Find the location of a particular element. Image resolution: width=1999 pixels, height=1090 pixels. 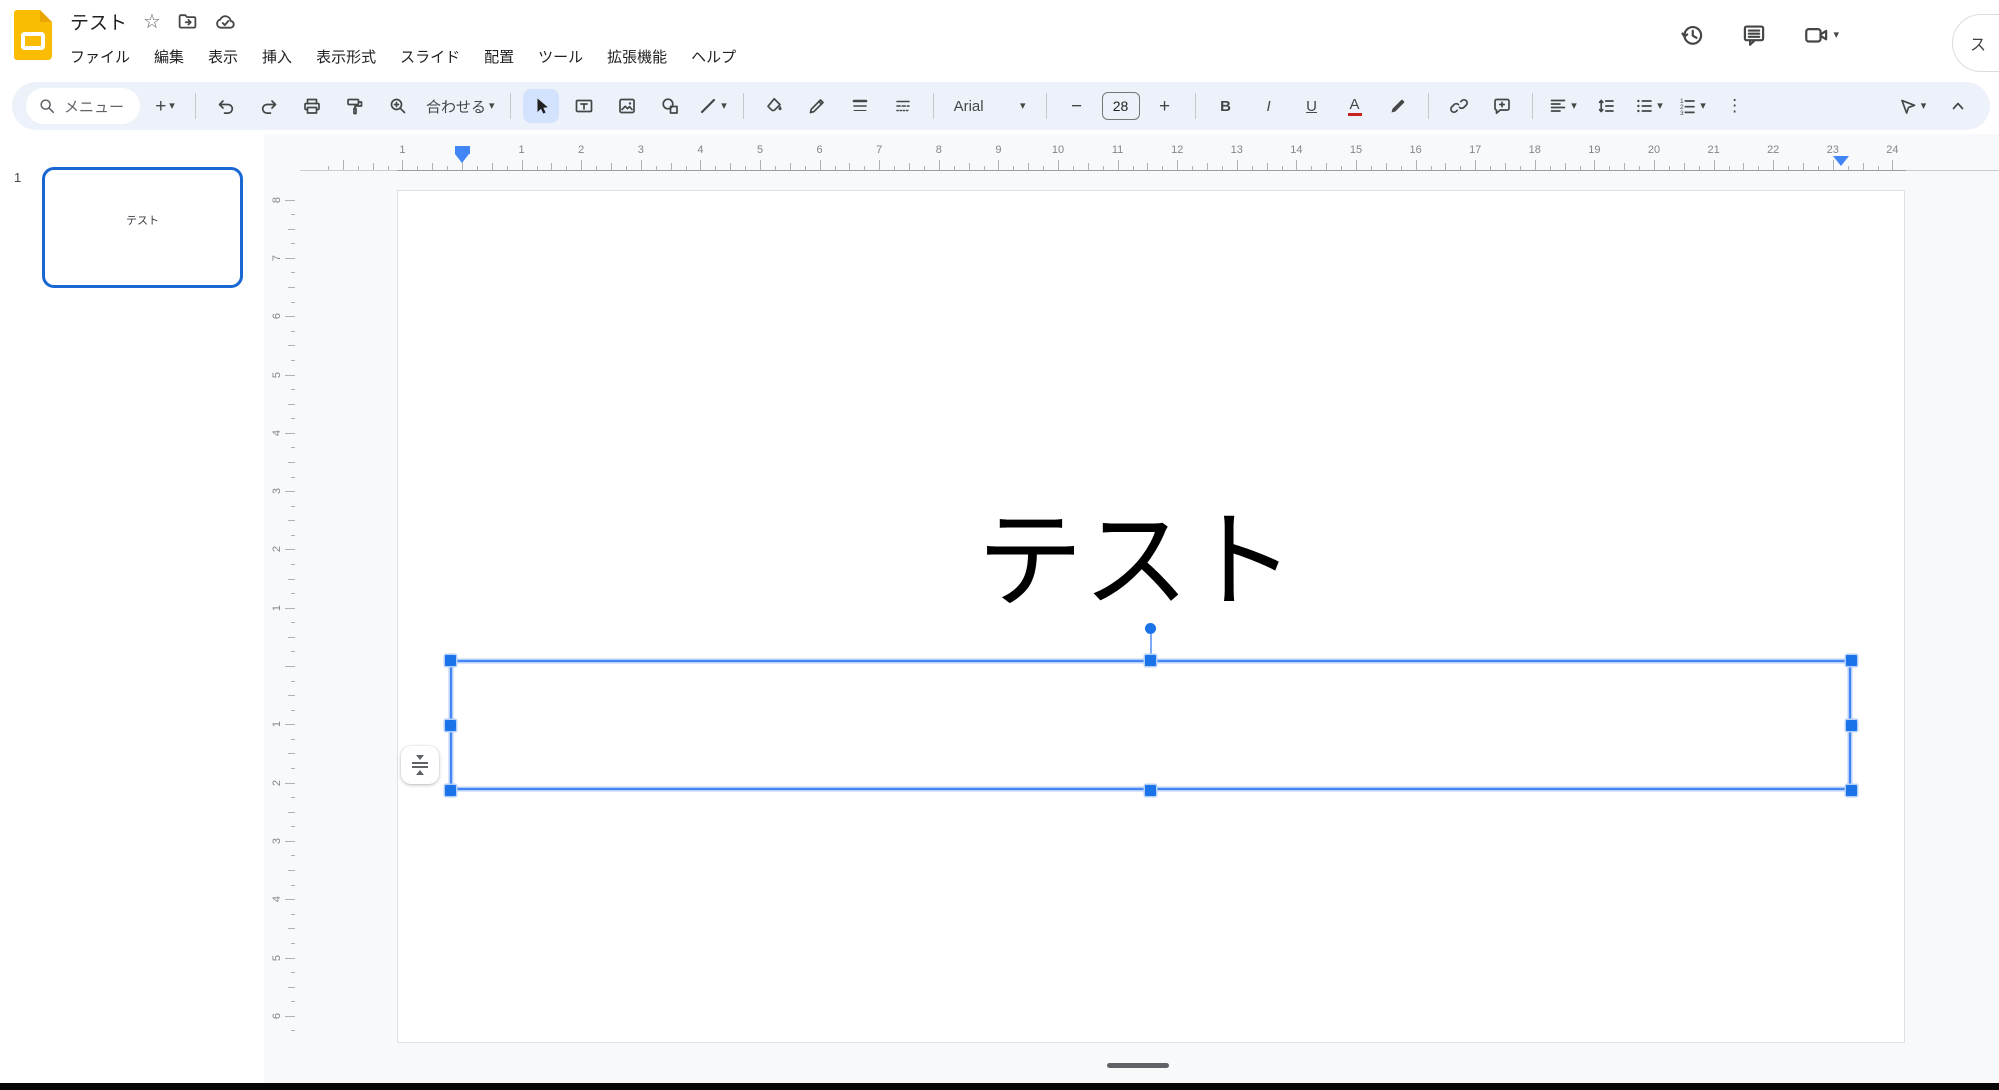

slides-logo-icon is located at coordinates (33, 35).